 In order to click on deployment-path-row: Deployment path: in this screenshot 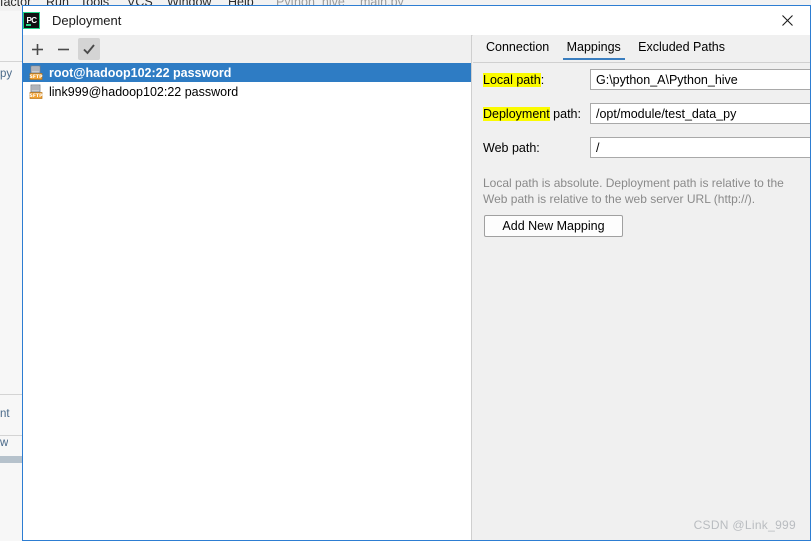, I will do `click(641, 114)`.